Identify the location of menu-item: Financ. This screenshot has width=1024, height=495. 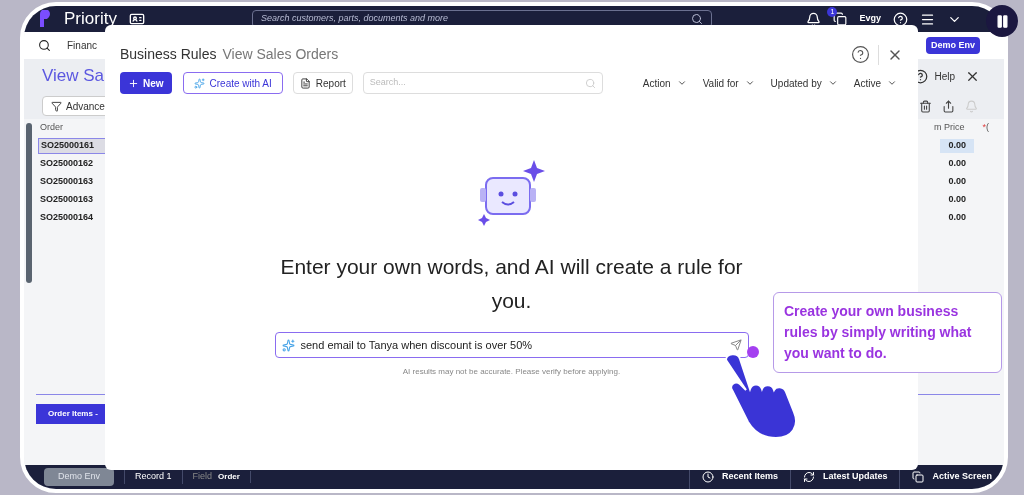
(82, 45).